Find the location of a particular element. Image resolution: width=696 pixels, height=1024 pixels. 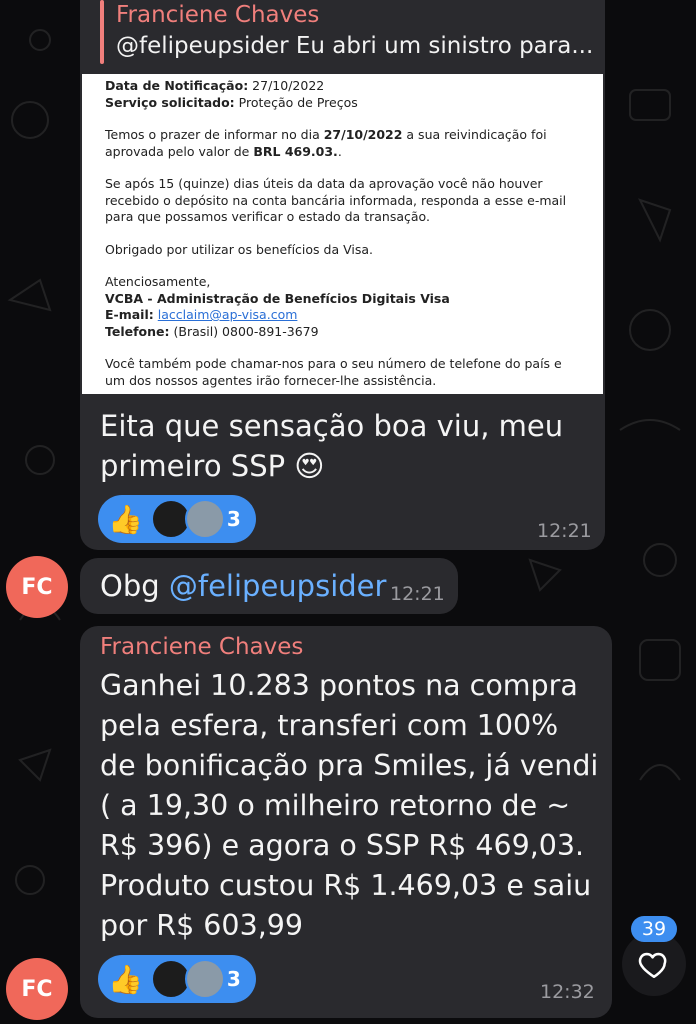

doc-notification-line: Data de Notificação: 27/10/2022 is located at coordinates (345, 86).